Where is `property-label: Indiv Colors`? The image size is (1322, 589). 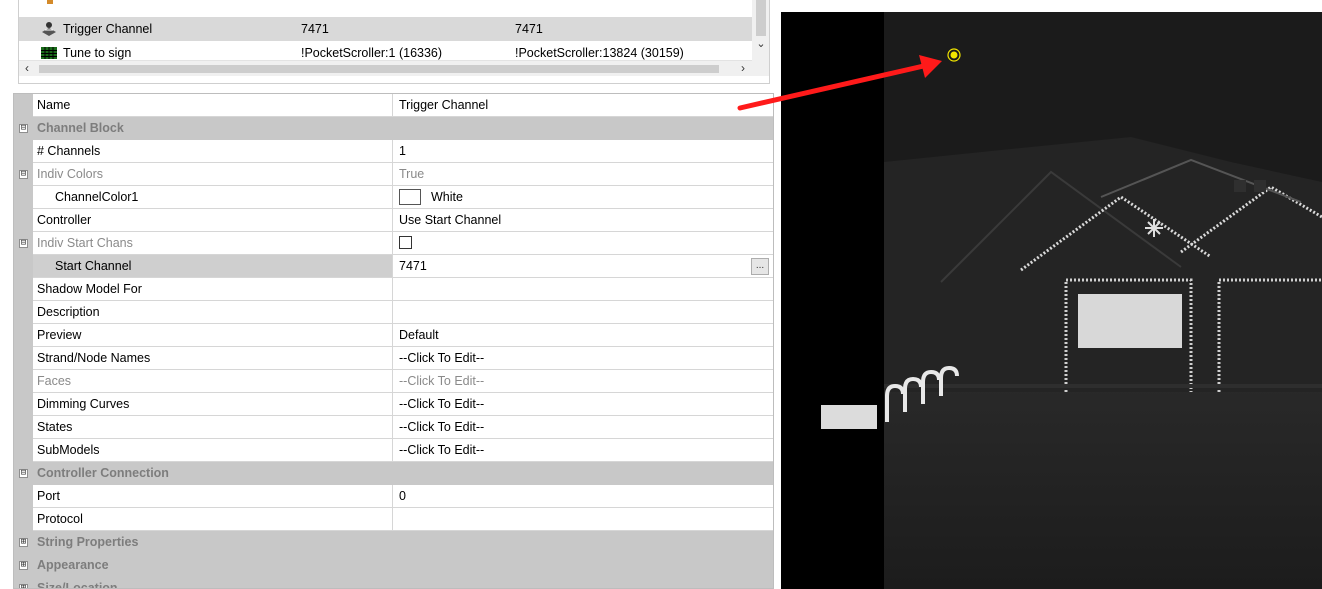
property-label: Indiv Colors is located at coordinates (213, 174).